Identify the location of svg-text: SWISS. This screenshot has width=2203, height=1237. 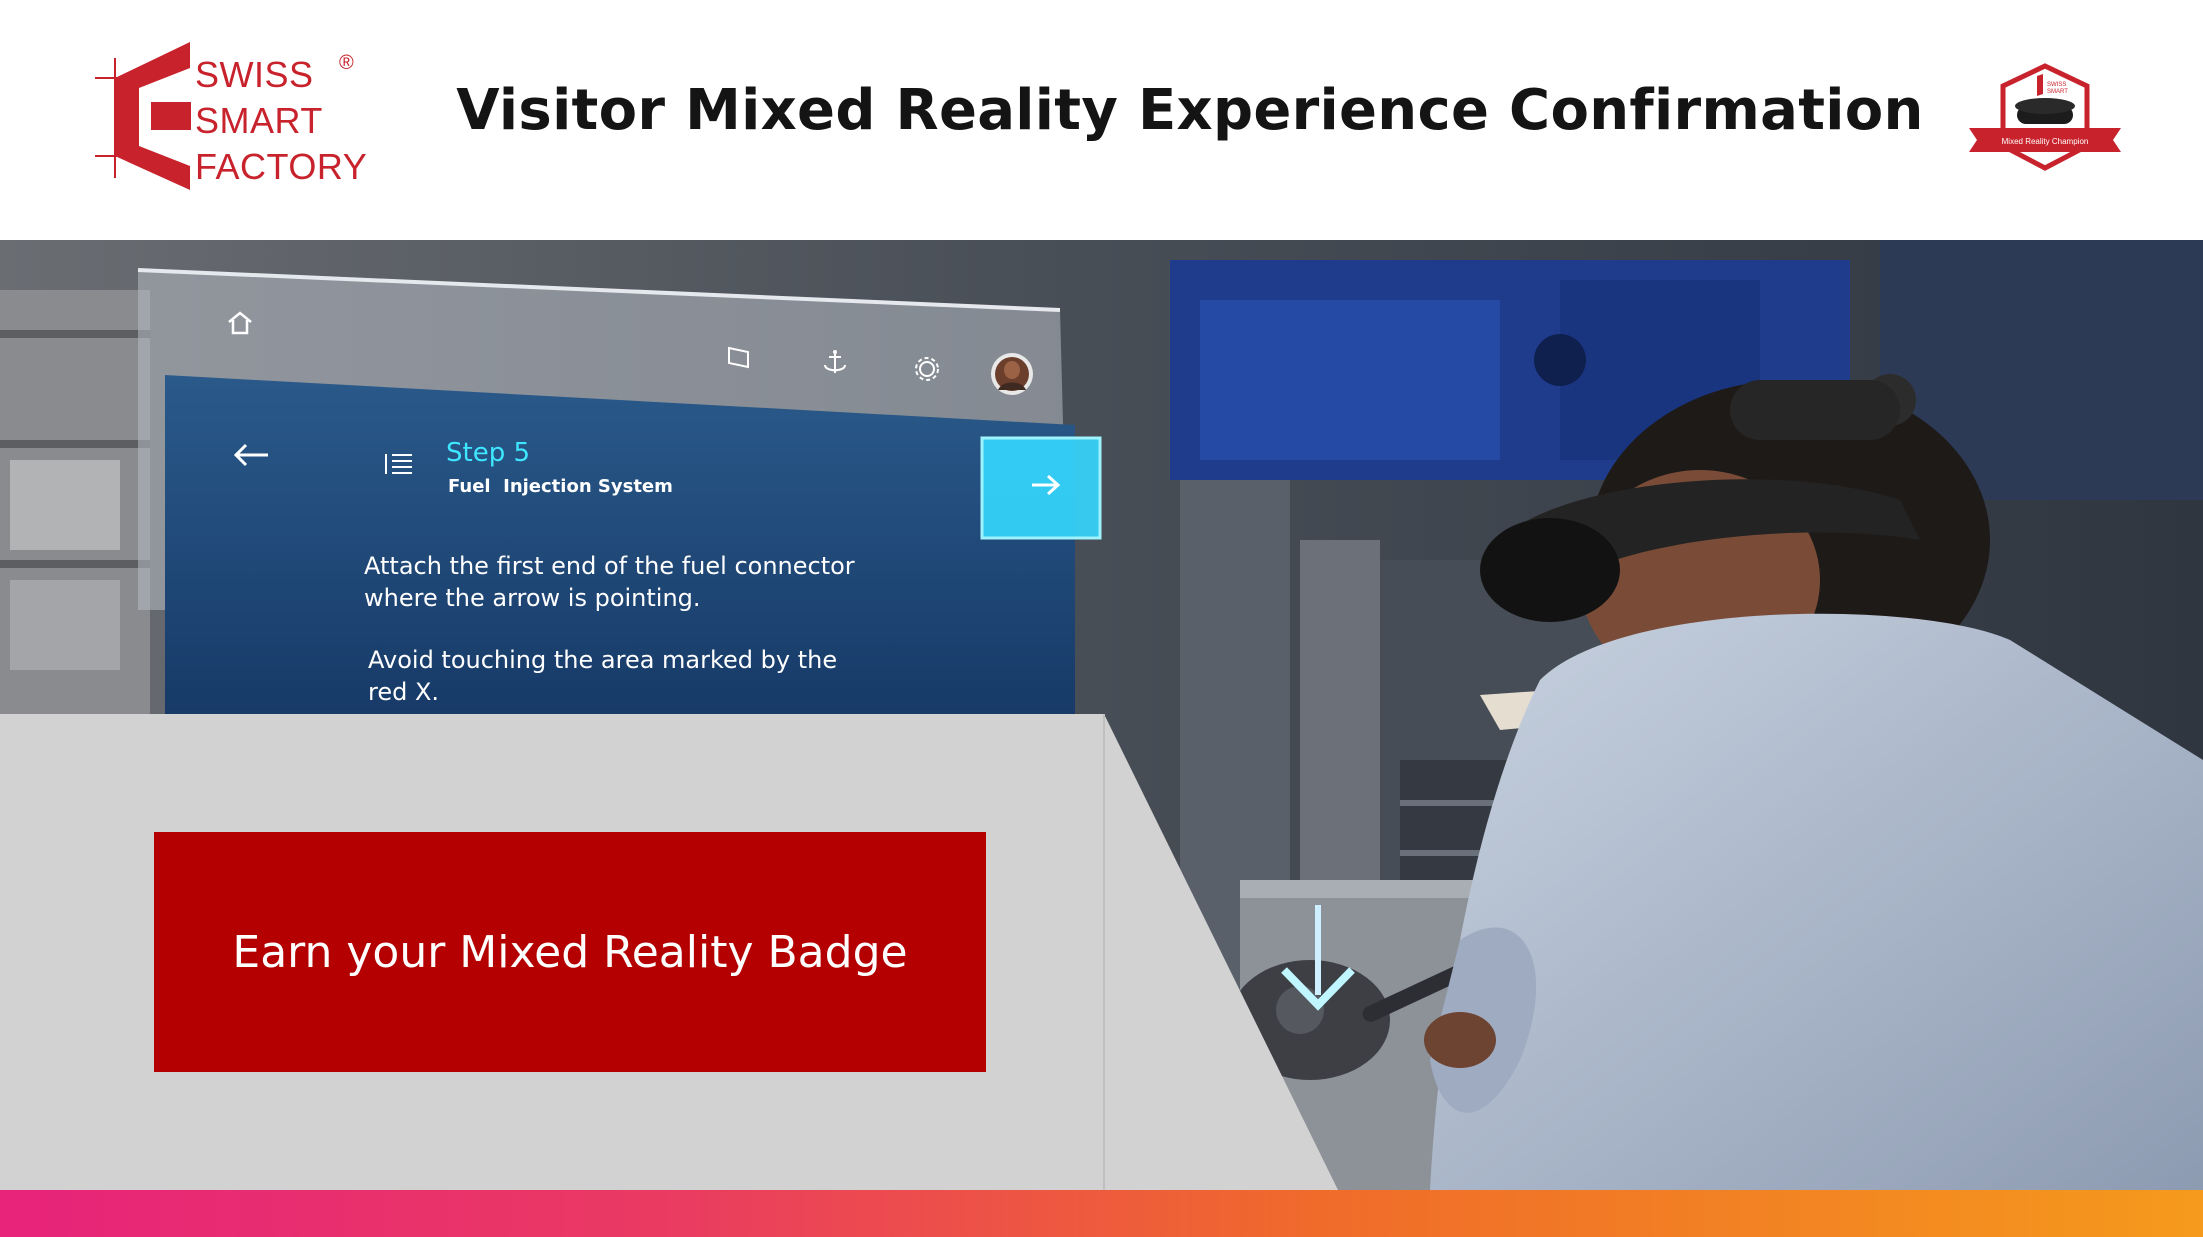
(2056, 85).